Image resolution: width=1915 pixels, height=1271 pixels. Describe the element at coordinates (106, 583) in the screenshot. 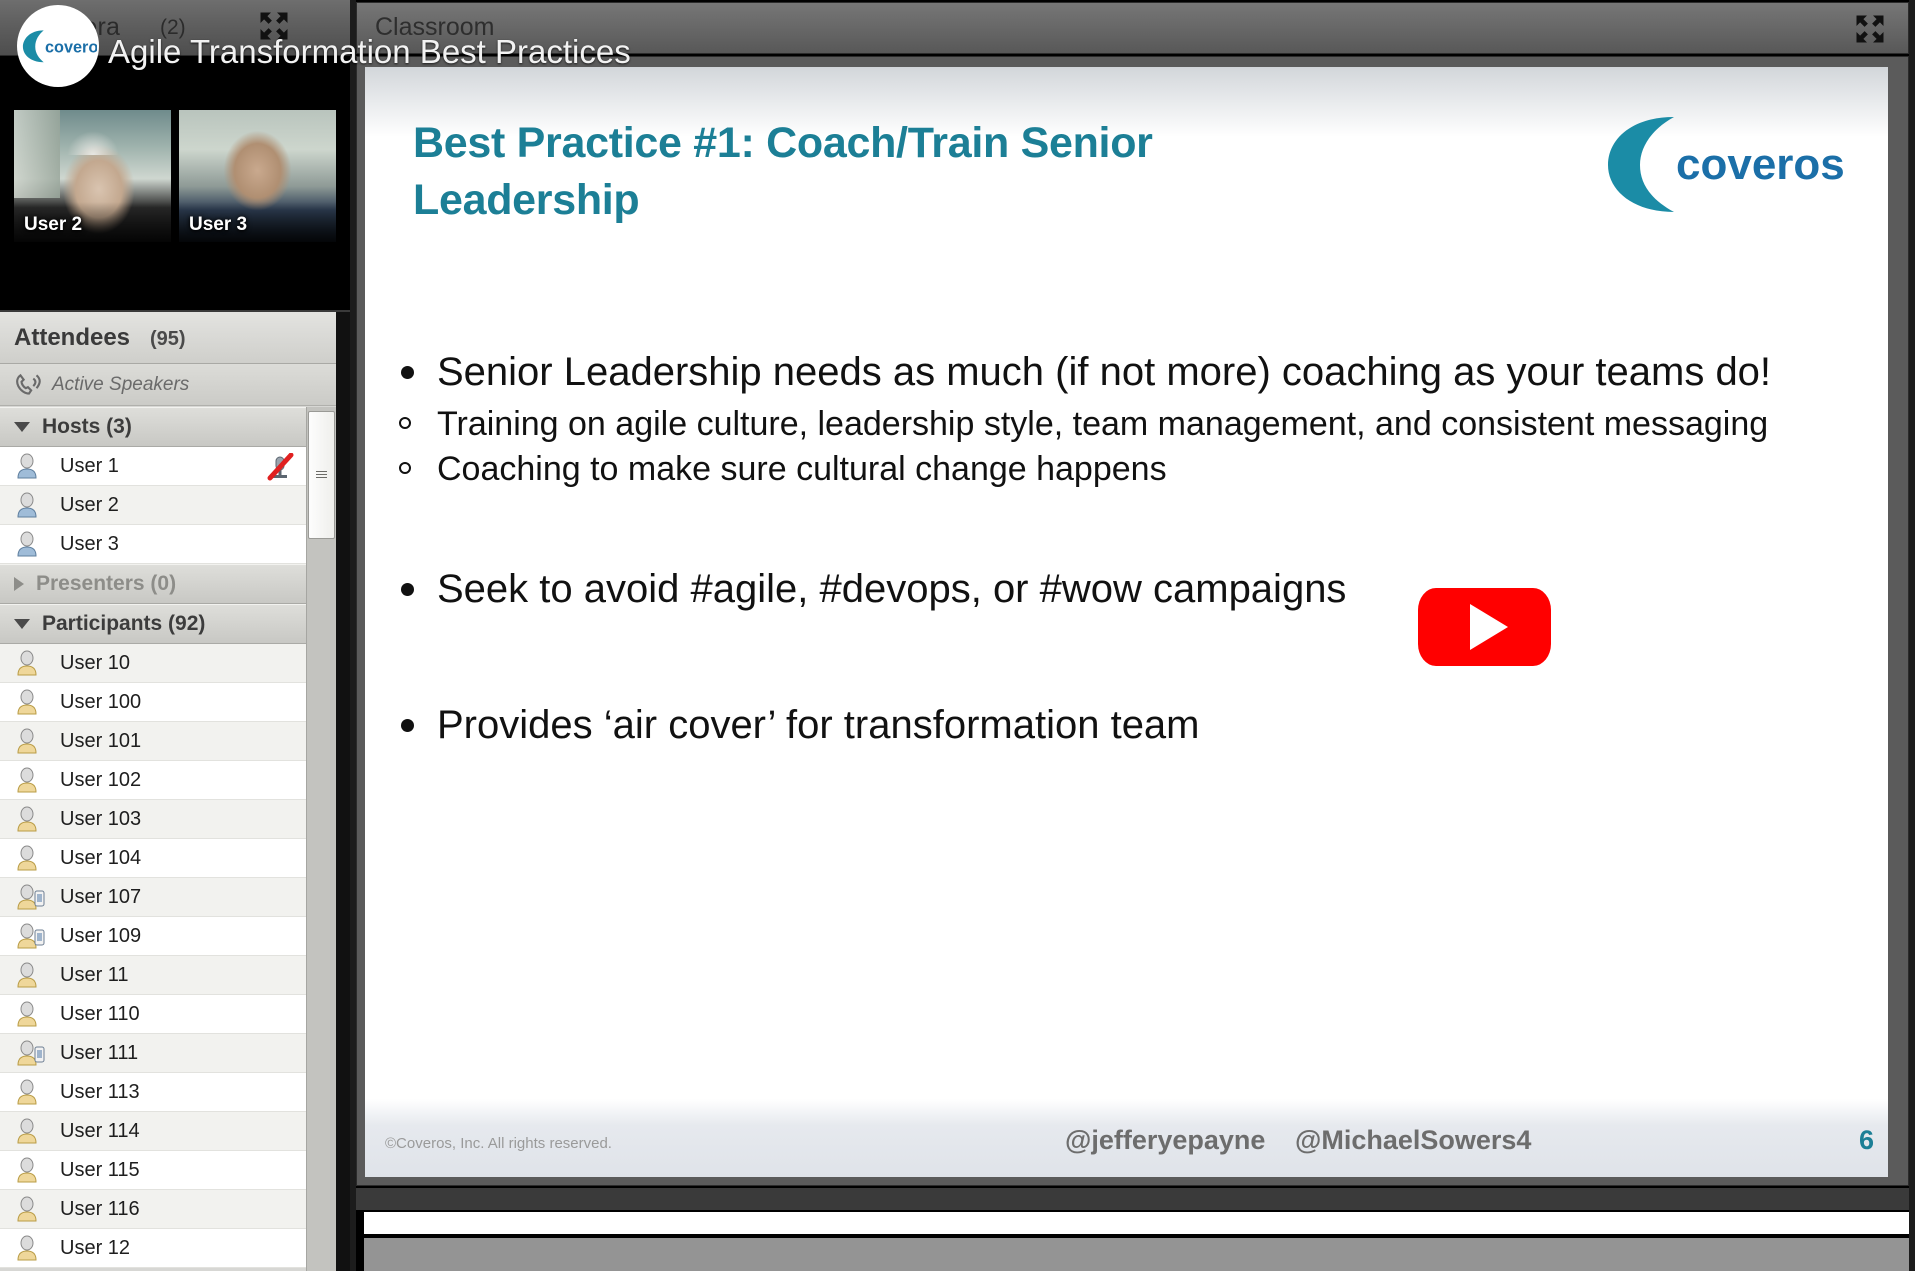

I see `attendee-group-label: Presenters (0)` at that location.